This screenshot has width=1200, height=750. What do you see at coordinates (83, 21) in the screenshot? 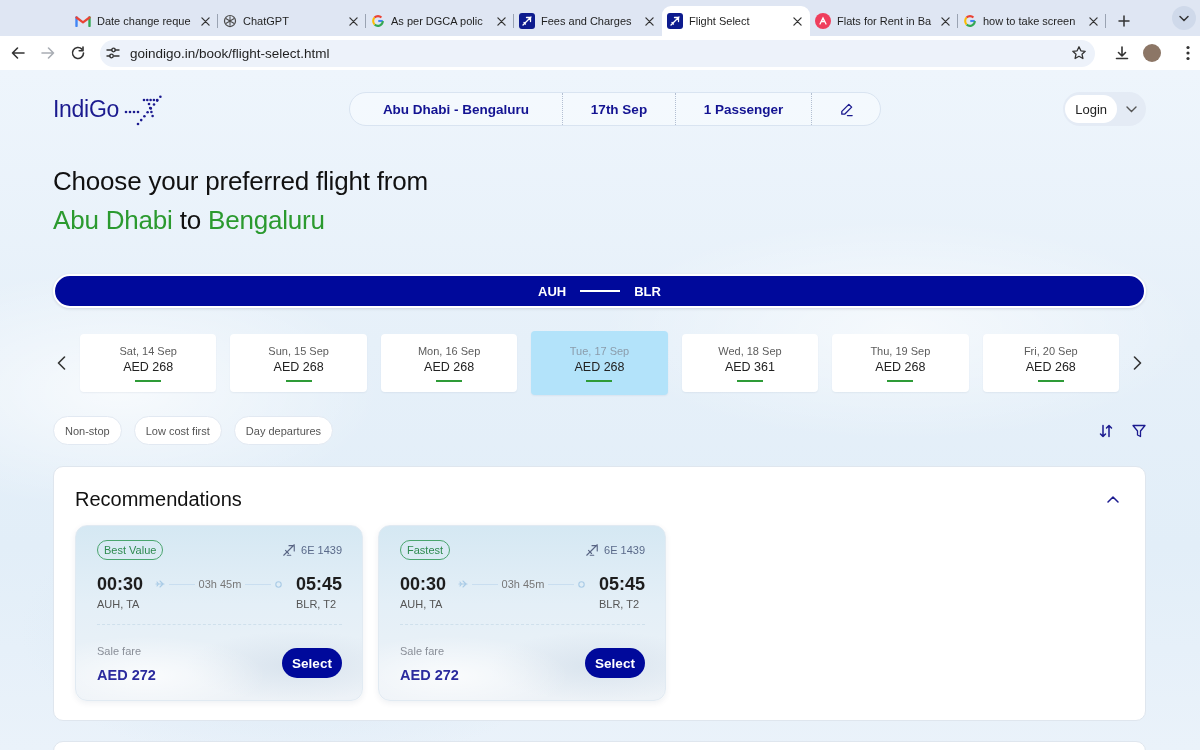
I see `m-logo-icon` at bounding box center [83, 21].